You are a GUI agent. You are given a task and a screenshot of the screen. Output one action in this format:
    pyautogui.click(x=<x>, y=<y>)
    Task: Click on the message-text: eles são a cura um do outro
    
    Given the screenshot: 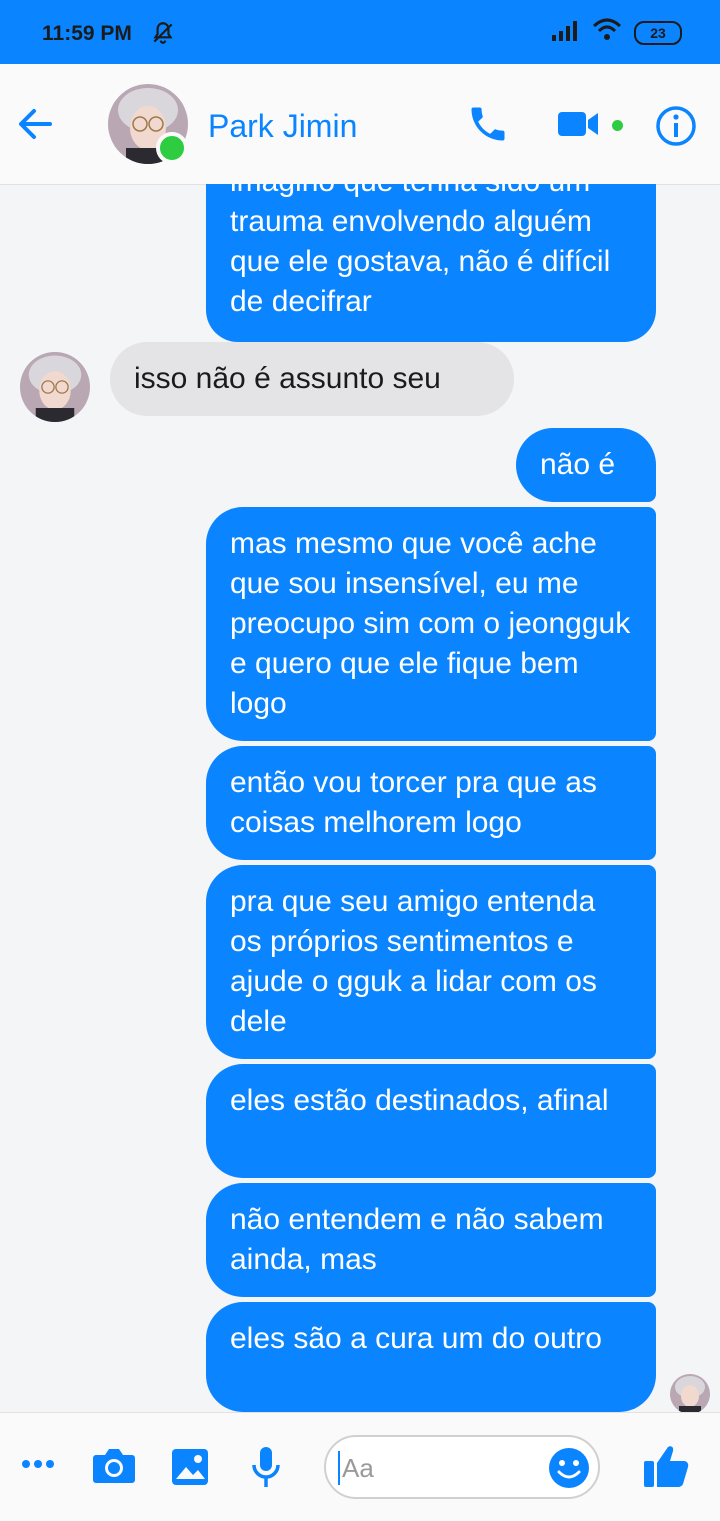 What is the action you would take?
    pyautogui.click(x=416, y=1338)
    